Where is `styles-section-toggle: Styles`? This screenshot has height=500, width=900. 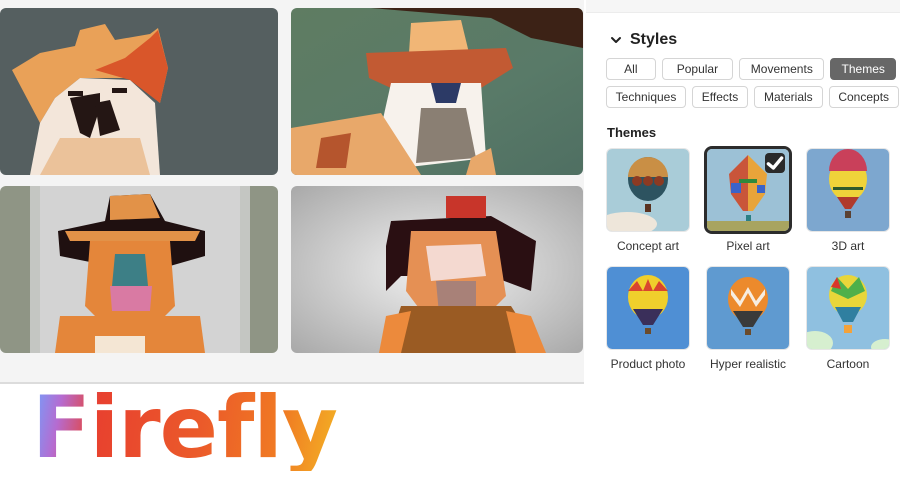
styles-section-toggle: Styles is located at coordinates (643, 40).